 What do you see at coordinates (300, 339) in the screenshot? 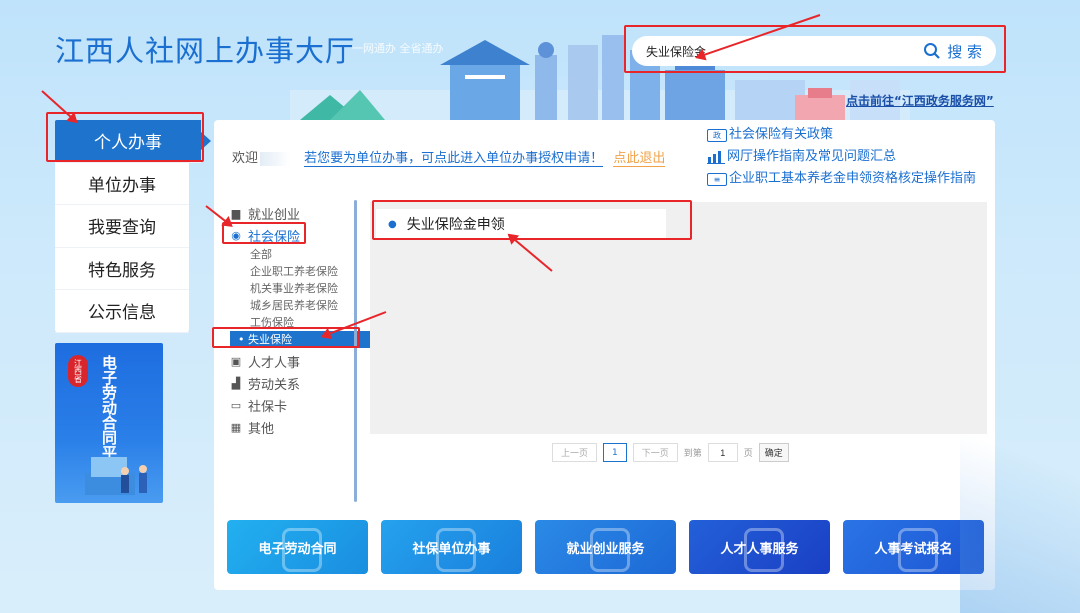
I see `subcategory-unemployment: • 失业保险` at bounding box center [300, 339].